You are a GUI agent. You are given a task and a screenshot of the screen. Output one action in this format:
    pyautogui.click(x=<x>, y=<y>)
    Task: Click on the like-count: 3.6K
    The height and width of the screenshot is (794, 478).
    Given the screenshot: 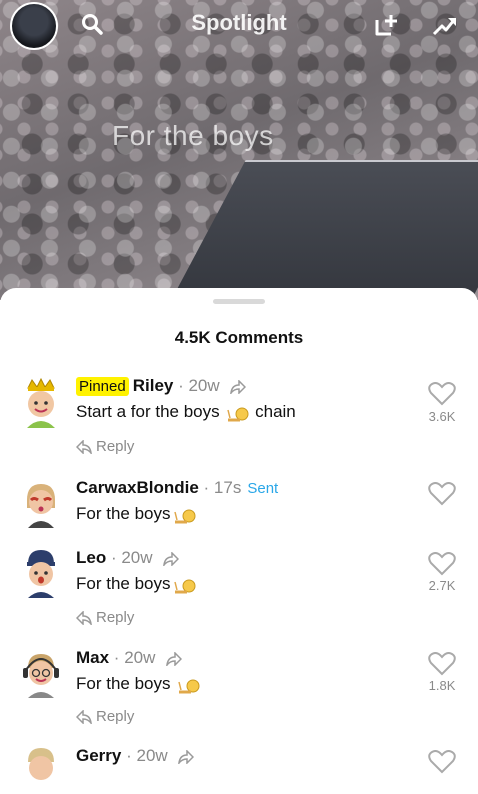 What is the action you would take?
    pyautogui.click(x=442, y=416)
    